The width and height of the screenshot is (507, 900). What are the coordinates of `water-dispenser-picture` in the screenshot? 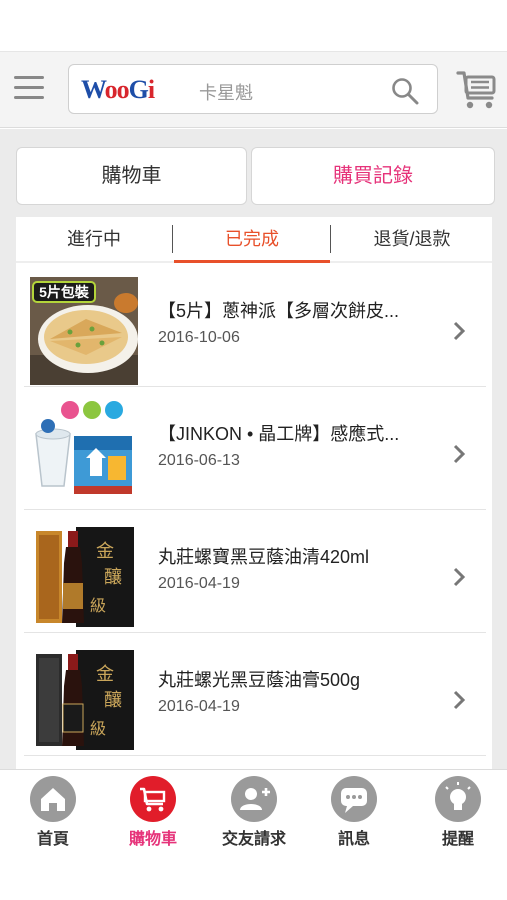 It's located at (84, 454).